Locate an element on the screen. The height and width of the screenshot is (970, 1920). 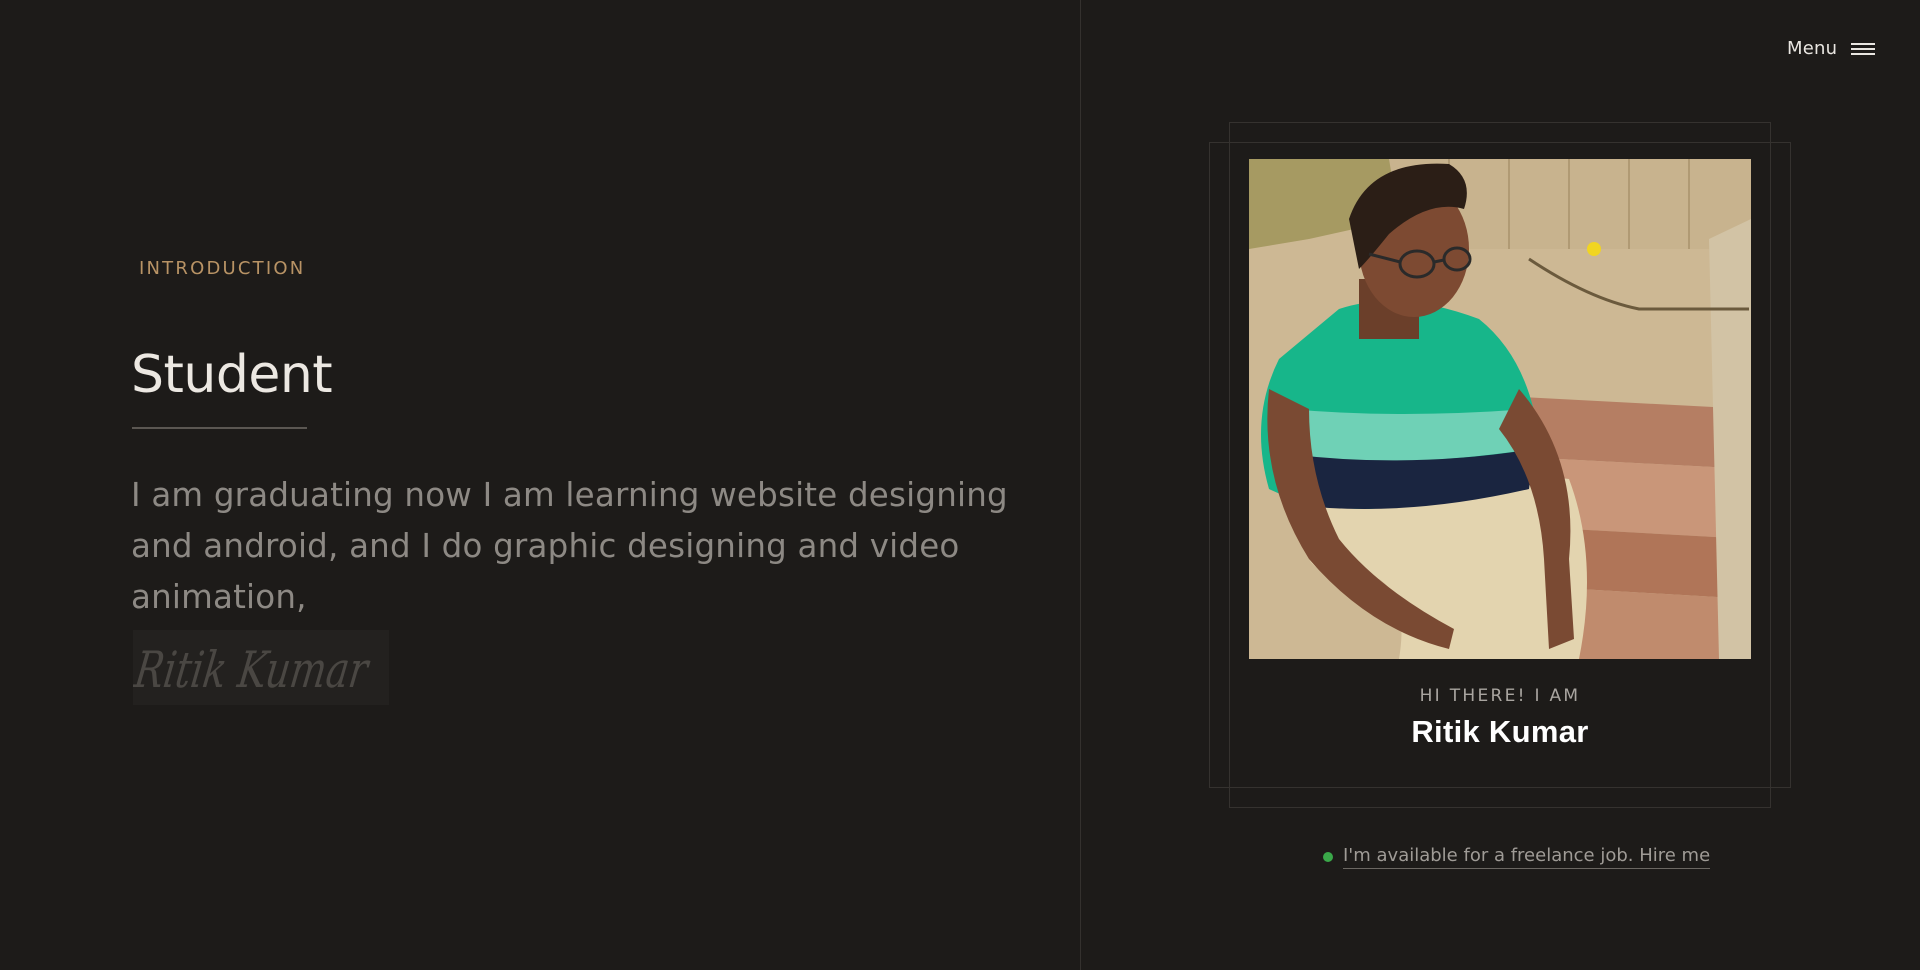
role-title: Student is located at coordinates (232, 375).